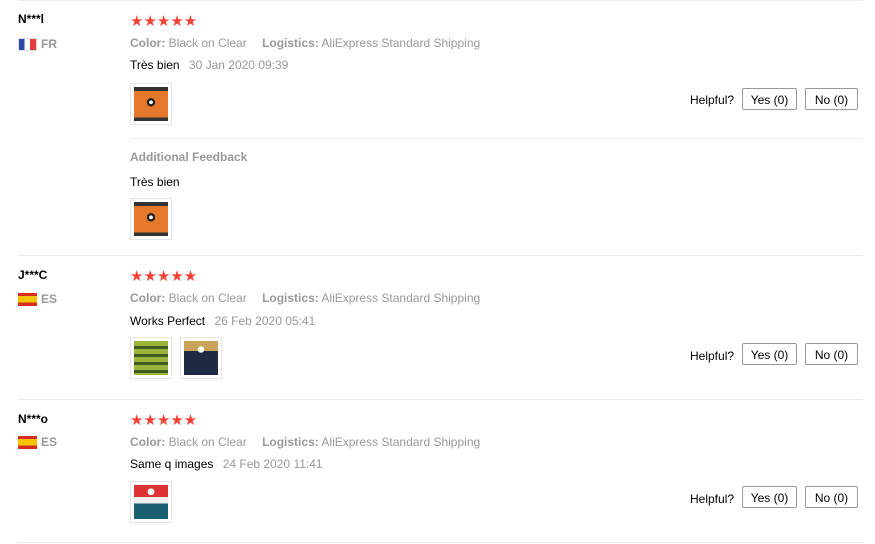  Describe the element at coordinates (189, 157) in the screenshot. I see `additional-feedback-label: Additional Feedback` at that location.